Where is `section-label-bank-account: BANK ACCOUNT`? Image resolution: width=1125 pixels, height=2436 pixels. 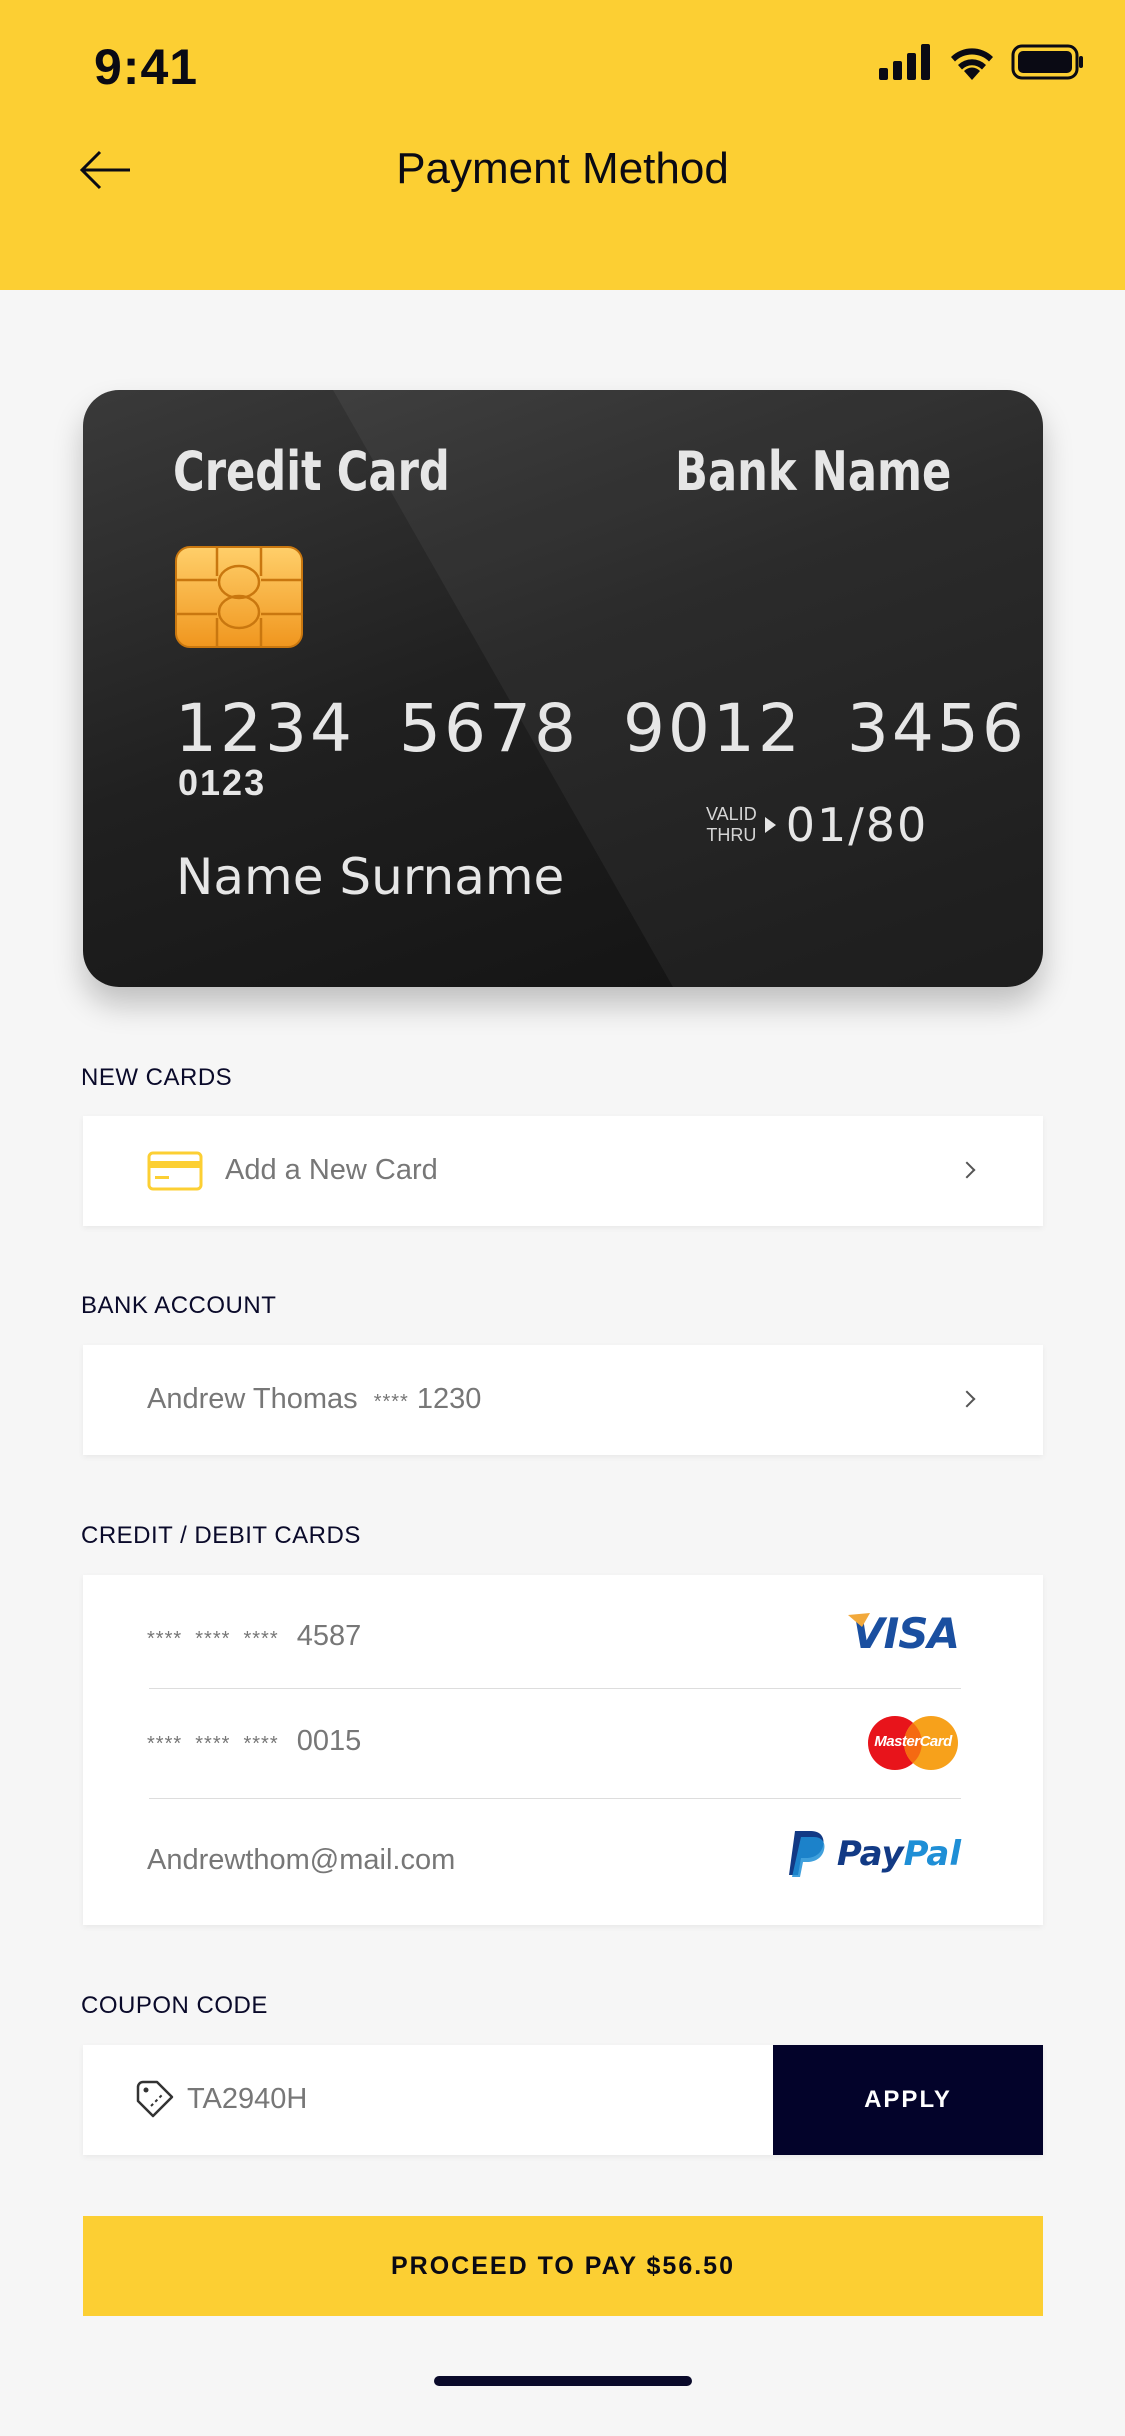
section-label-bank-account: BANK ACCOUNT is located at coordinates (179, 1305).